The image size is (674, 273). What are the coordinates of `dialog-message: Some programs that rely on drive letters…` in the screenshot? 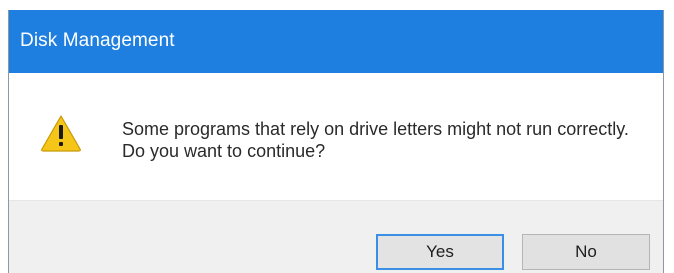 It's located at (375, 140).